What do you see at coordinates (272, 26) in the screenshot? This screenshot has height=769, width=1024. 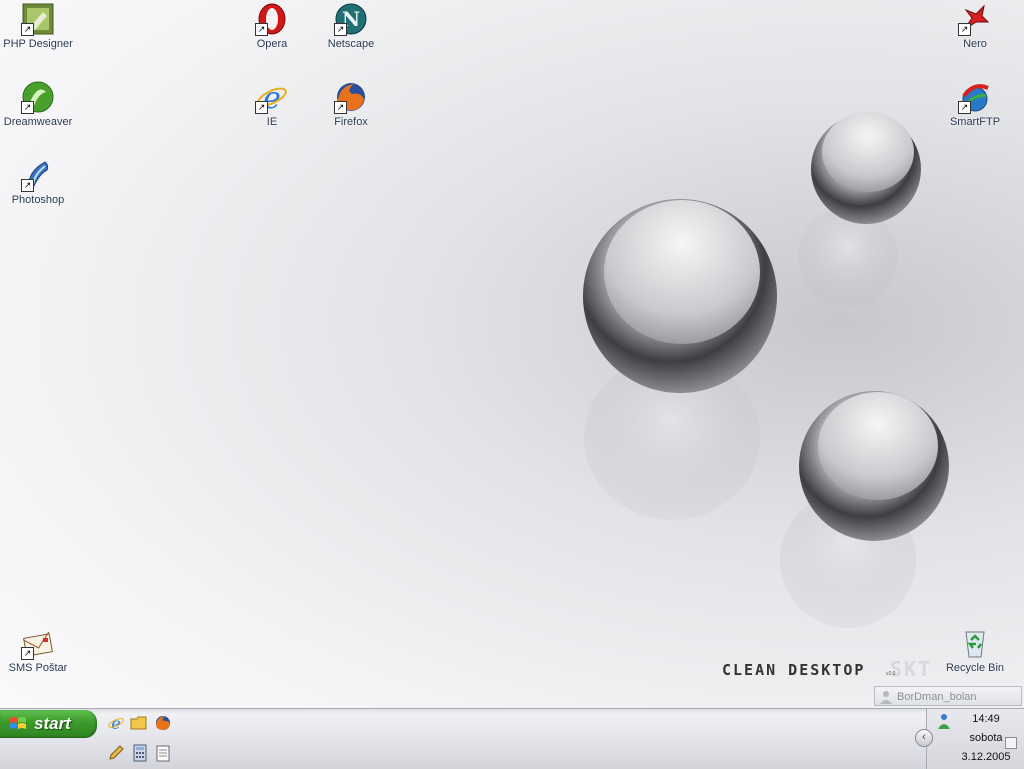 I see `desktop-icon-opera: ↗ Opera` at bounding box center [272, 26].